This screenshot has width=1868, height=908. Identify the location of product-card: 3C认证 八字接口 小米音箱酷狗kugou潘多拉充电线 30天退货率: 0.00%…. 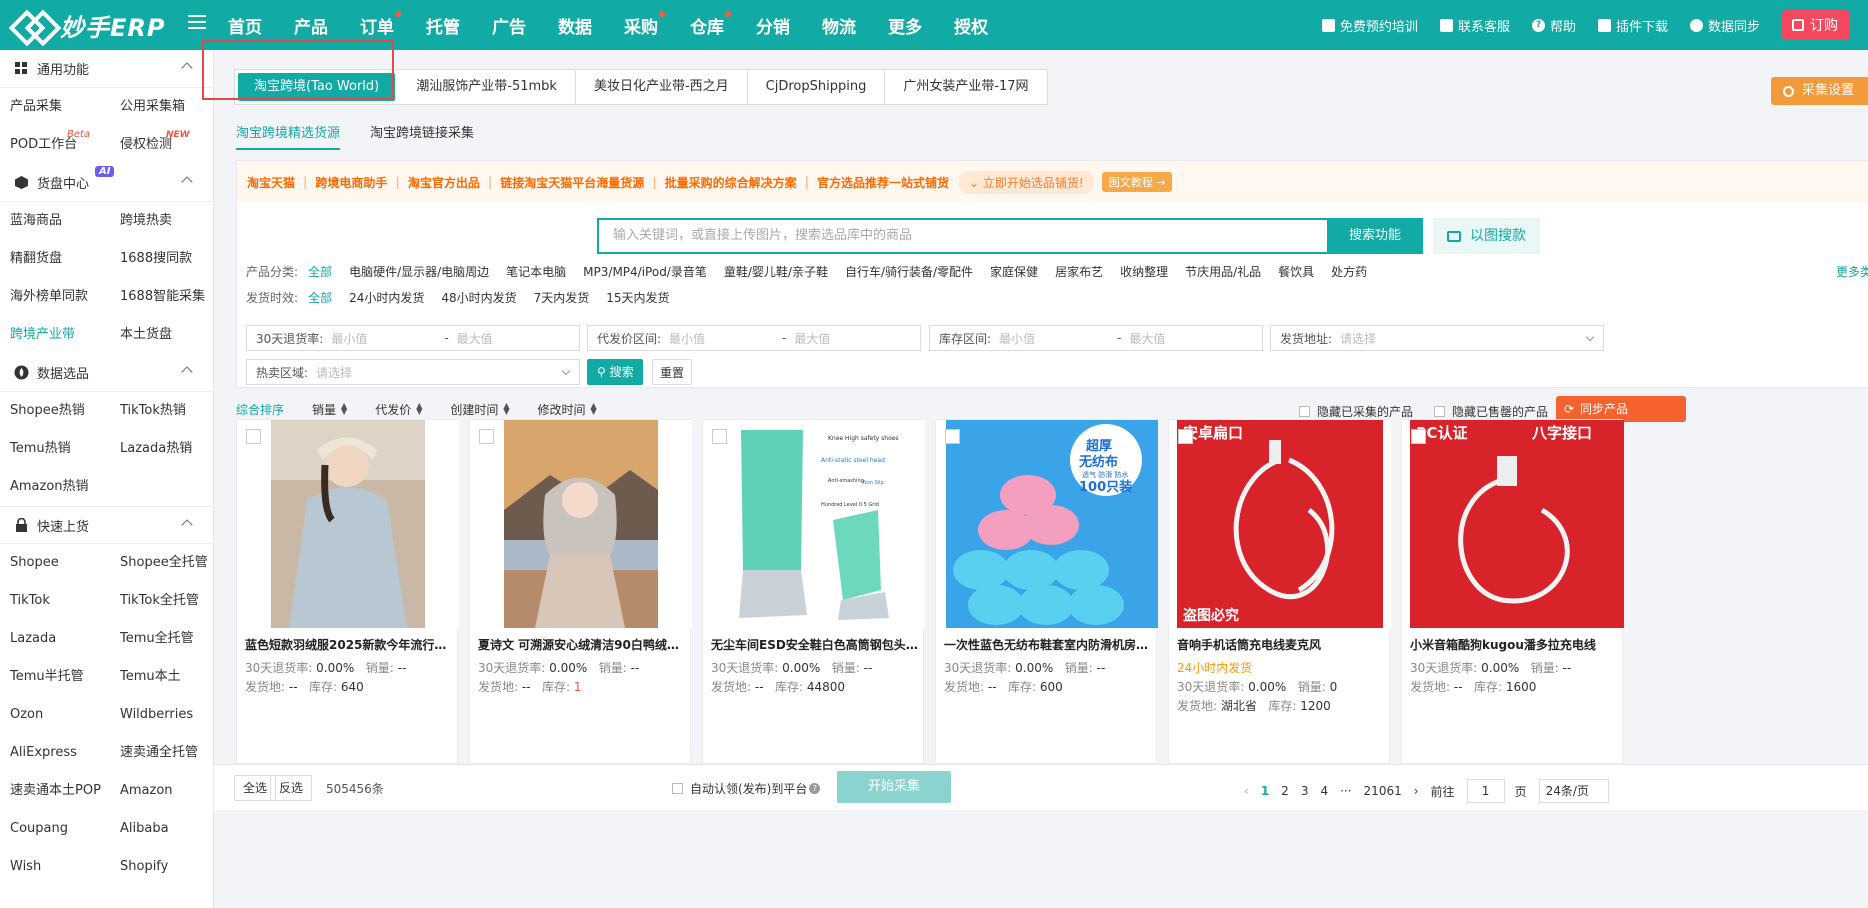
(1512, 591).